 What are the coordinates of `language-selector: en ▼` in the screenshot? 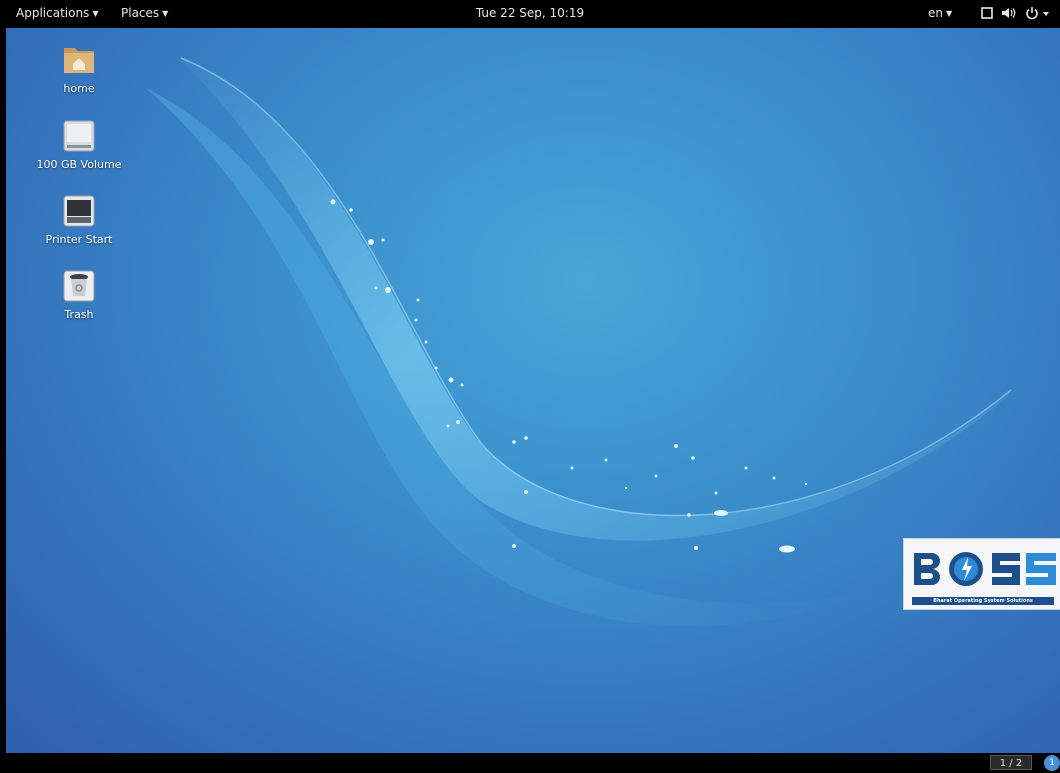 It's located at (940, 13).